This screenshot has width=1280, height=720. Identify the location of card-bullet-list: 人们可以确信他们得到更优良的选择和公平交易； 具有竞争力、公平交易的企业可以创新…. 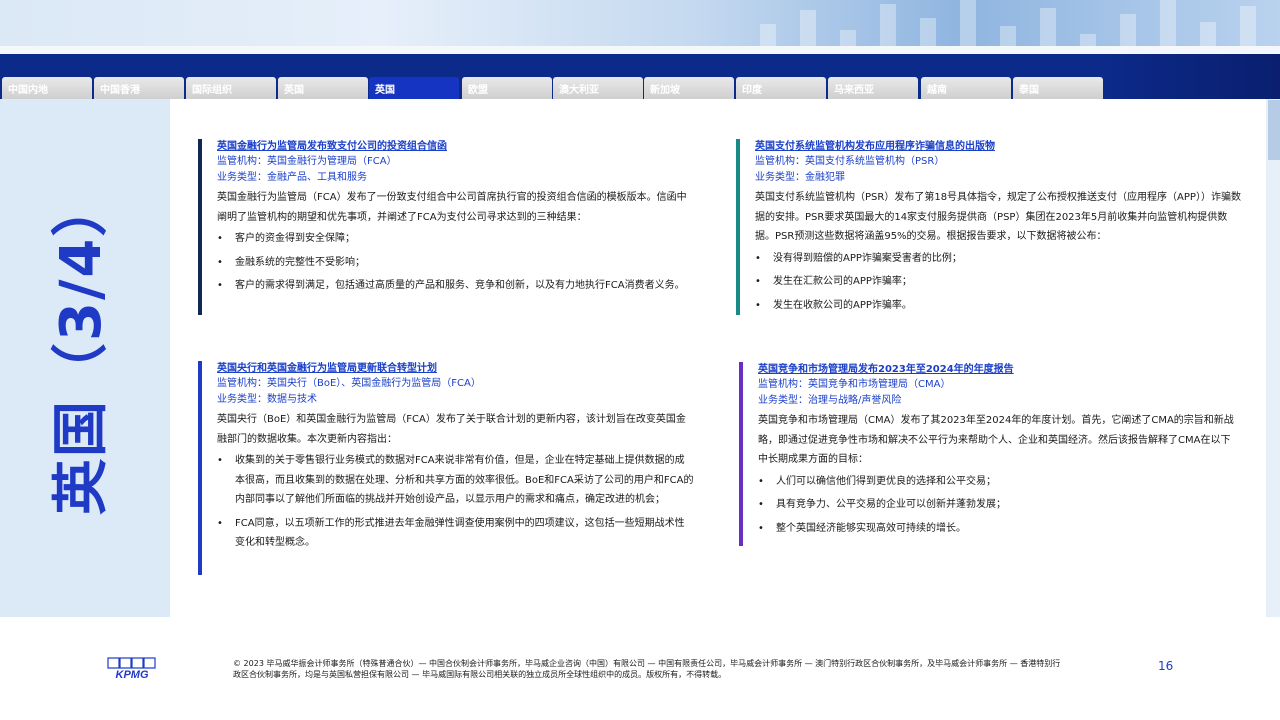
(996, 505).